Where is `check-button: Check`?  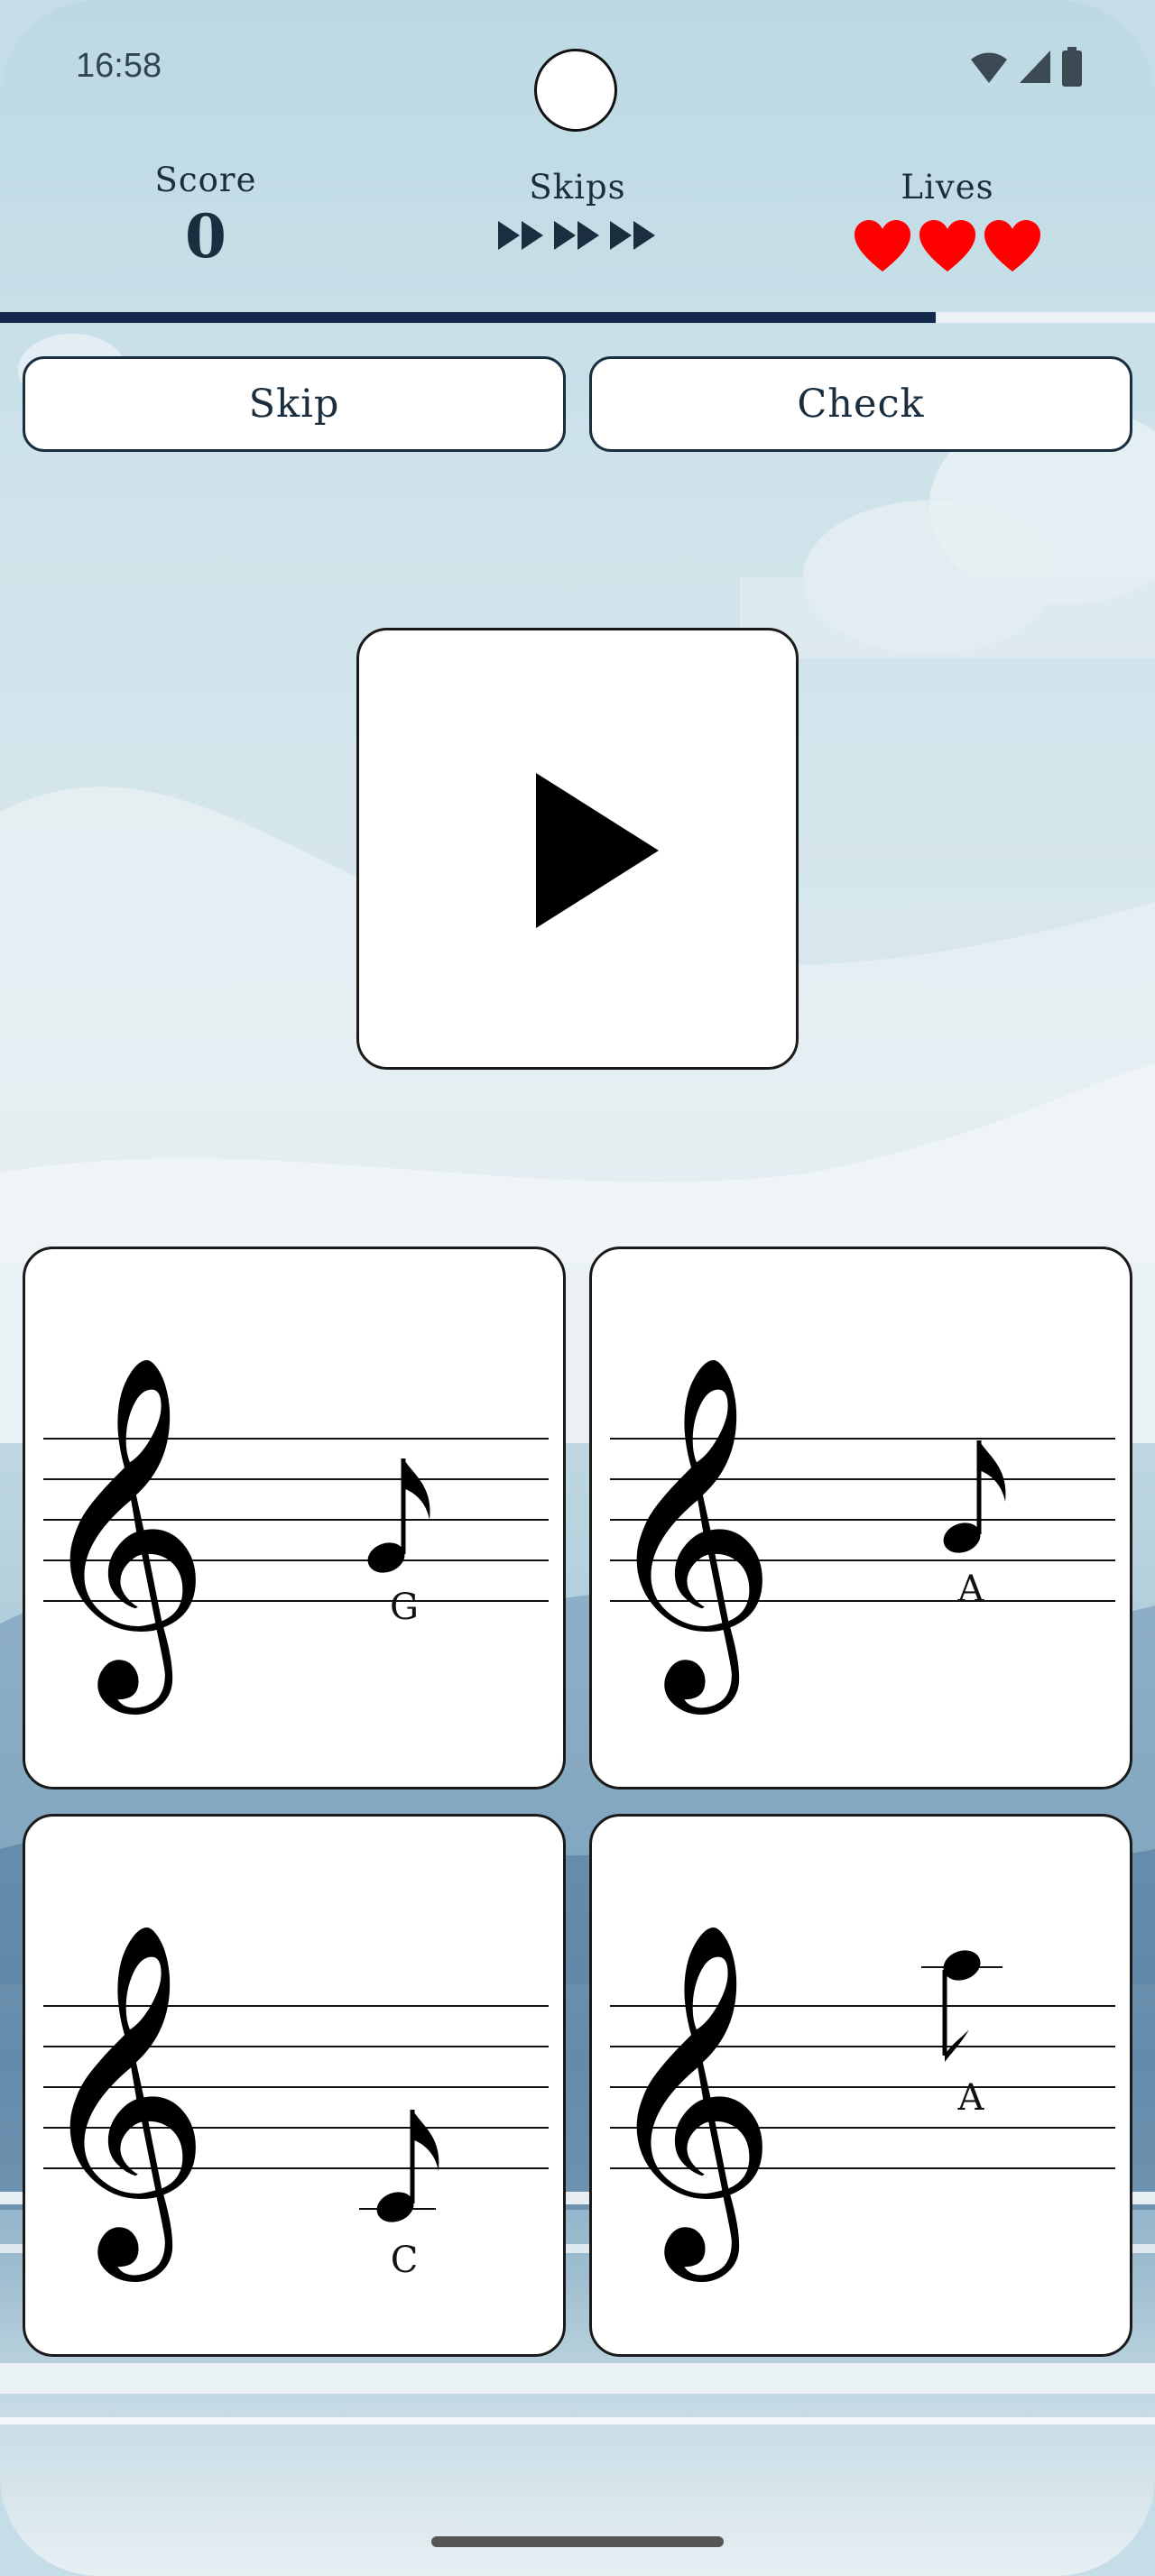
check-button: Check is located at coordinates (860, 404).